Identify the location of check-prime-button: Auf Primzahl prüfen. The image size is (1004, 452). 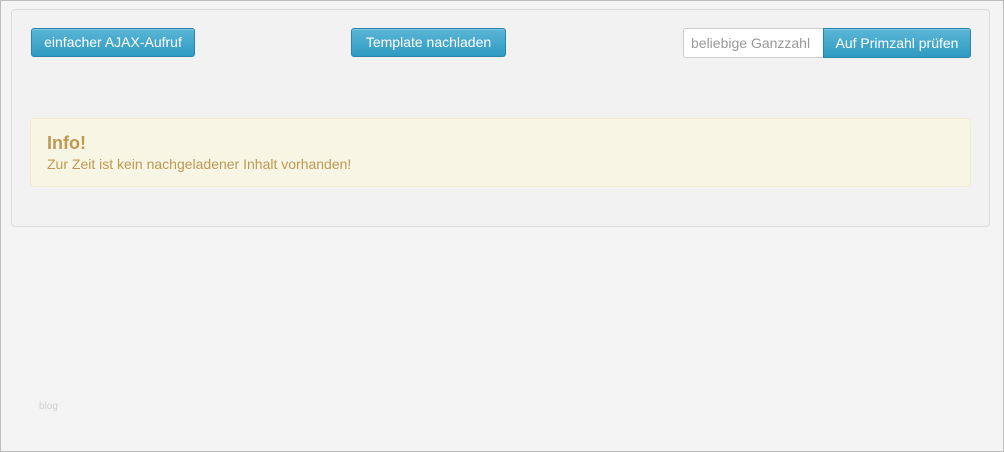
(897, 43).